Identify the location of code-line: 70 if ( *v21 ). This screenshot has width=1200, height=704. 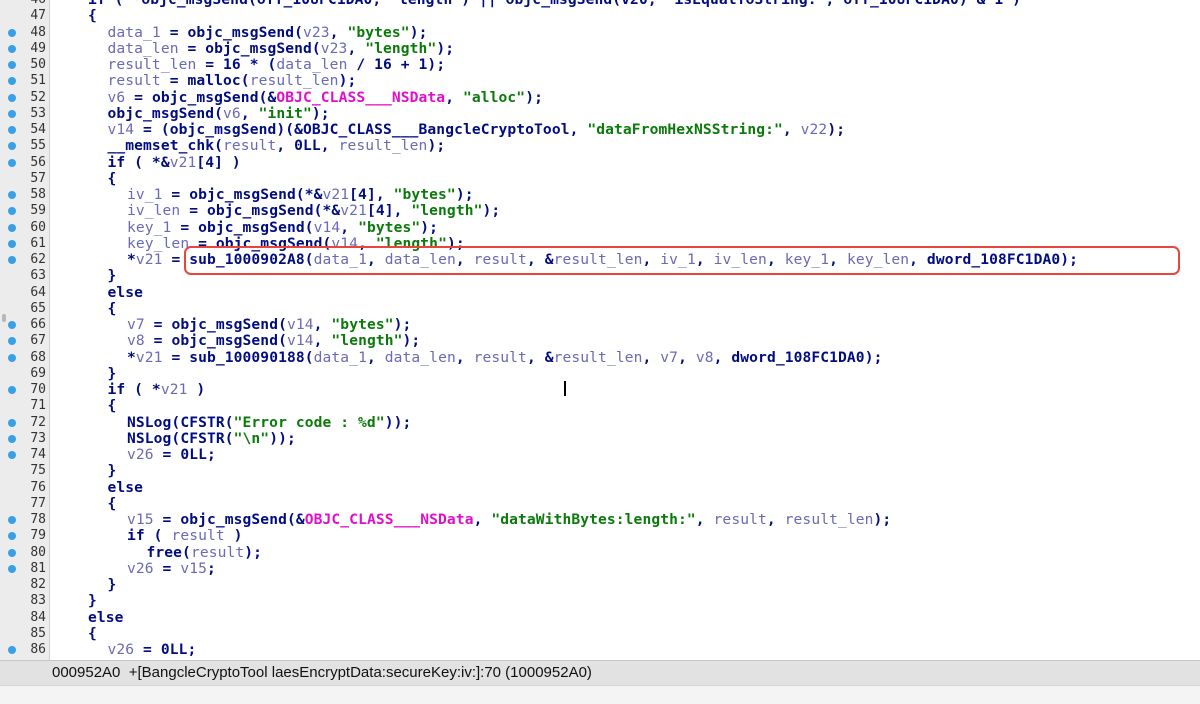
(600, 389).